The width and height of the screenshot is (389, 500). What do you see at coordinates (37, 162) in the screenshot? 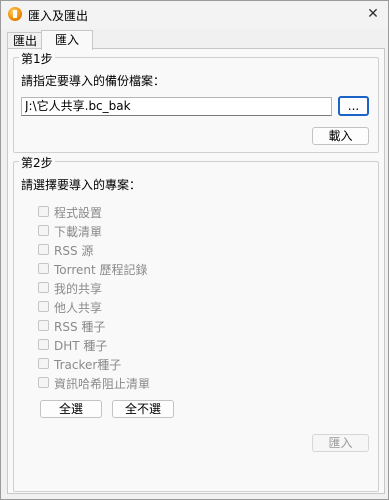
I see `step2-title: 第2步` at bounding box center [37, 162].